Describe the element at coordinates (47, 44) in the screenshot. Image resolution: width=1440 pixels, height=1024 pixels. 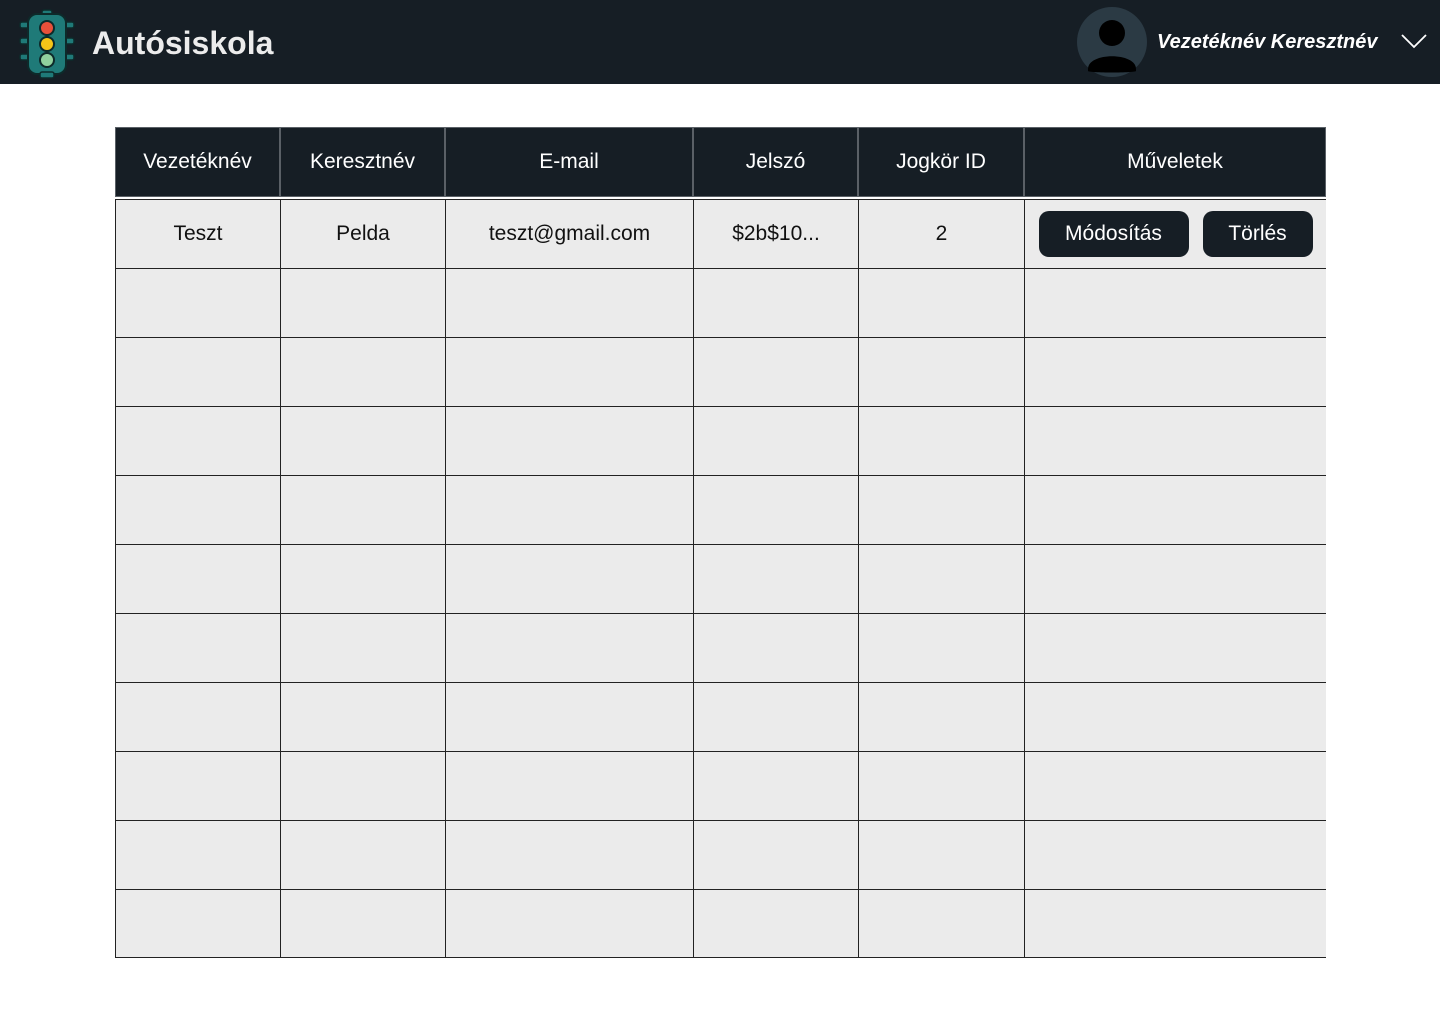
I see `traffic-light-icon` at that location.